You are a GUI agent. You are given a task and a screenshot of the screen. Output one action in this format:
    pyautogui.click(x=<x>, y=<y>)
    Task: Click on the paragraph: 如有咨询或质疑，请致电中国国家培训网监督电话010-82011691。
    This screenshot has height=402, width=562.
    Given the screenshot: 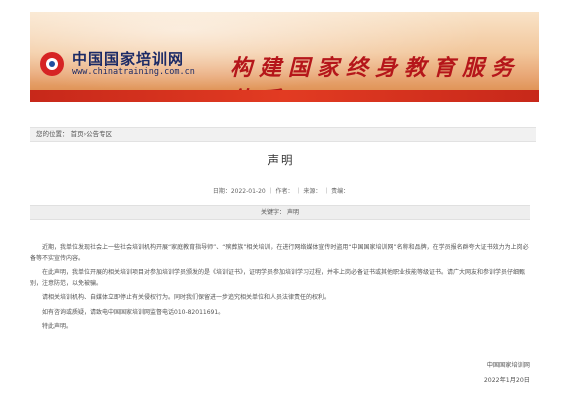 What is the action you would take?
    pyautogui.click(x=133, y=312)
    